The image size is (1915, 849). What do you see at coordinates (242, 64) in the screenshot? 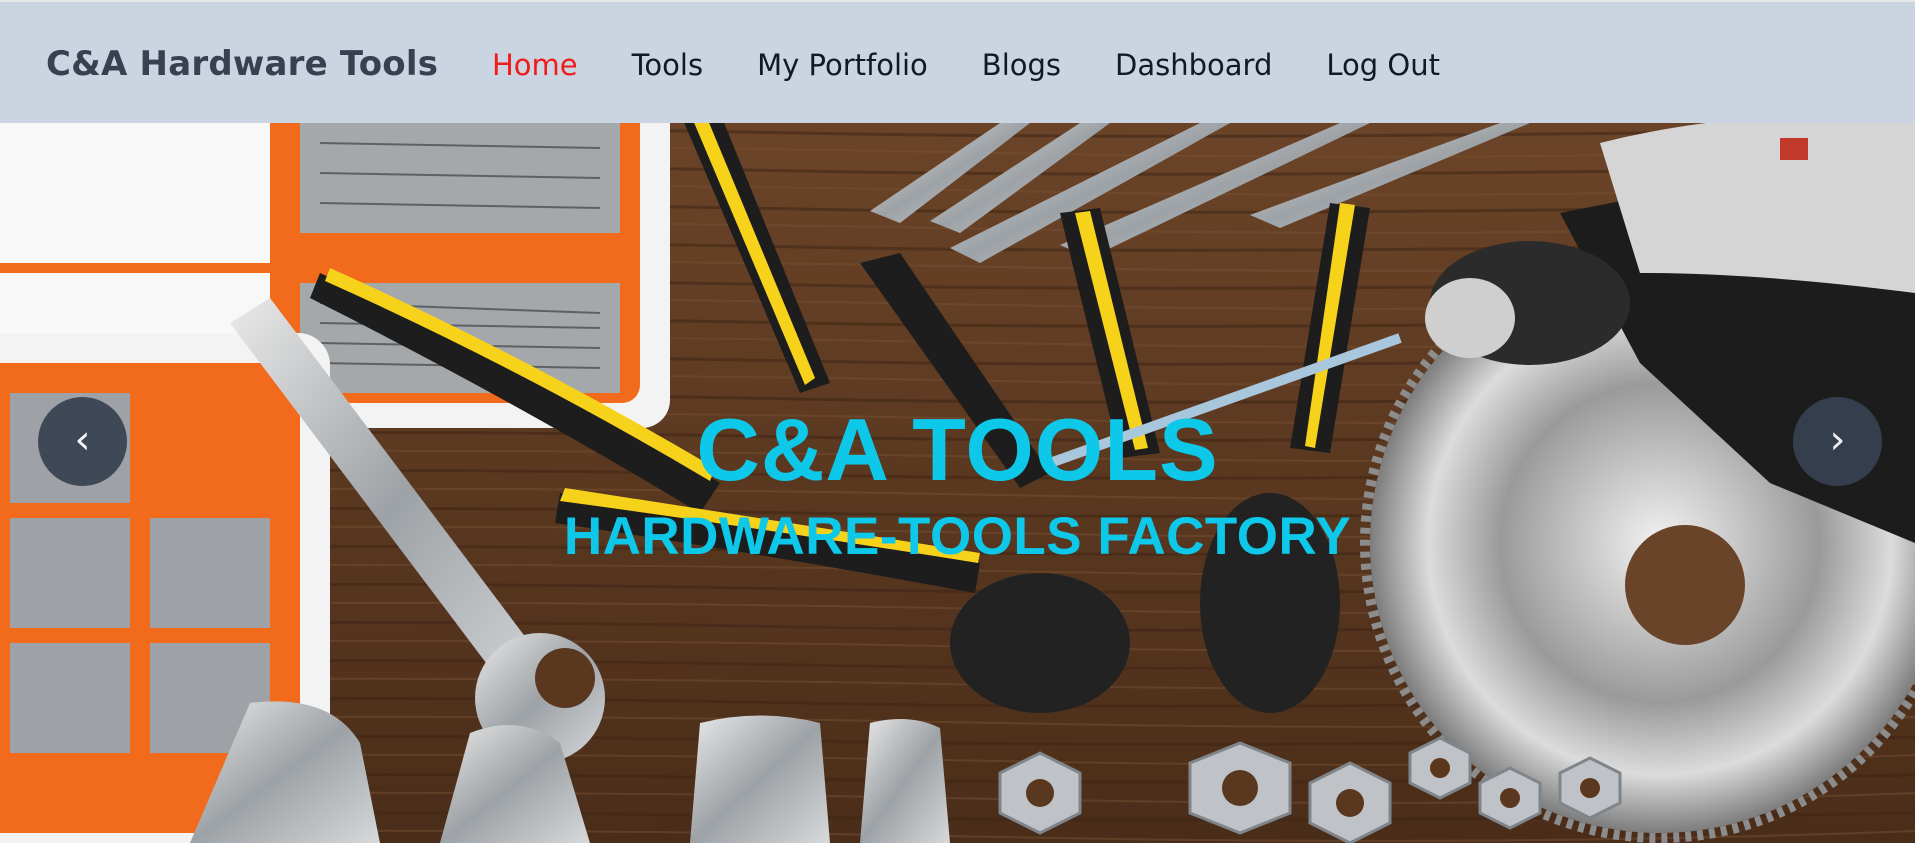
I see `brand-logo: C&A Hardware Tools` at bounding box center [242, 64].